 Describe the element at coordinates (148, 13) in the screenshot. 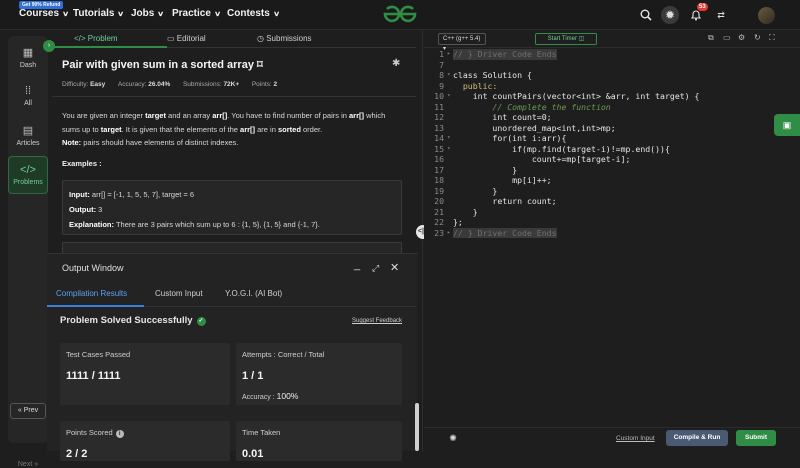

I see `nav-jobs: Jobs ∨` at that location.